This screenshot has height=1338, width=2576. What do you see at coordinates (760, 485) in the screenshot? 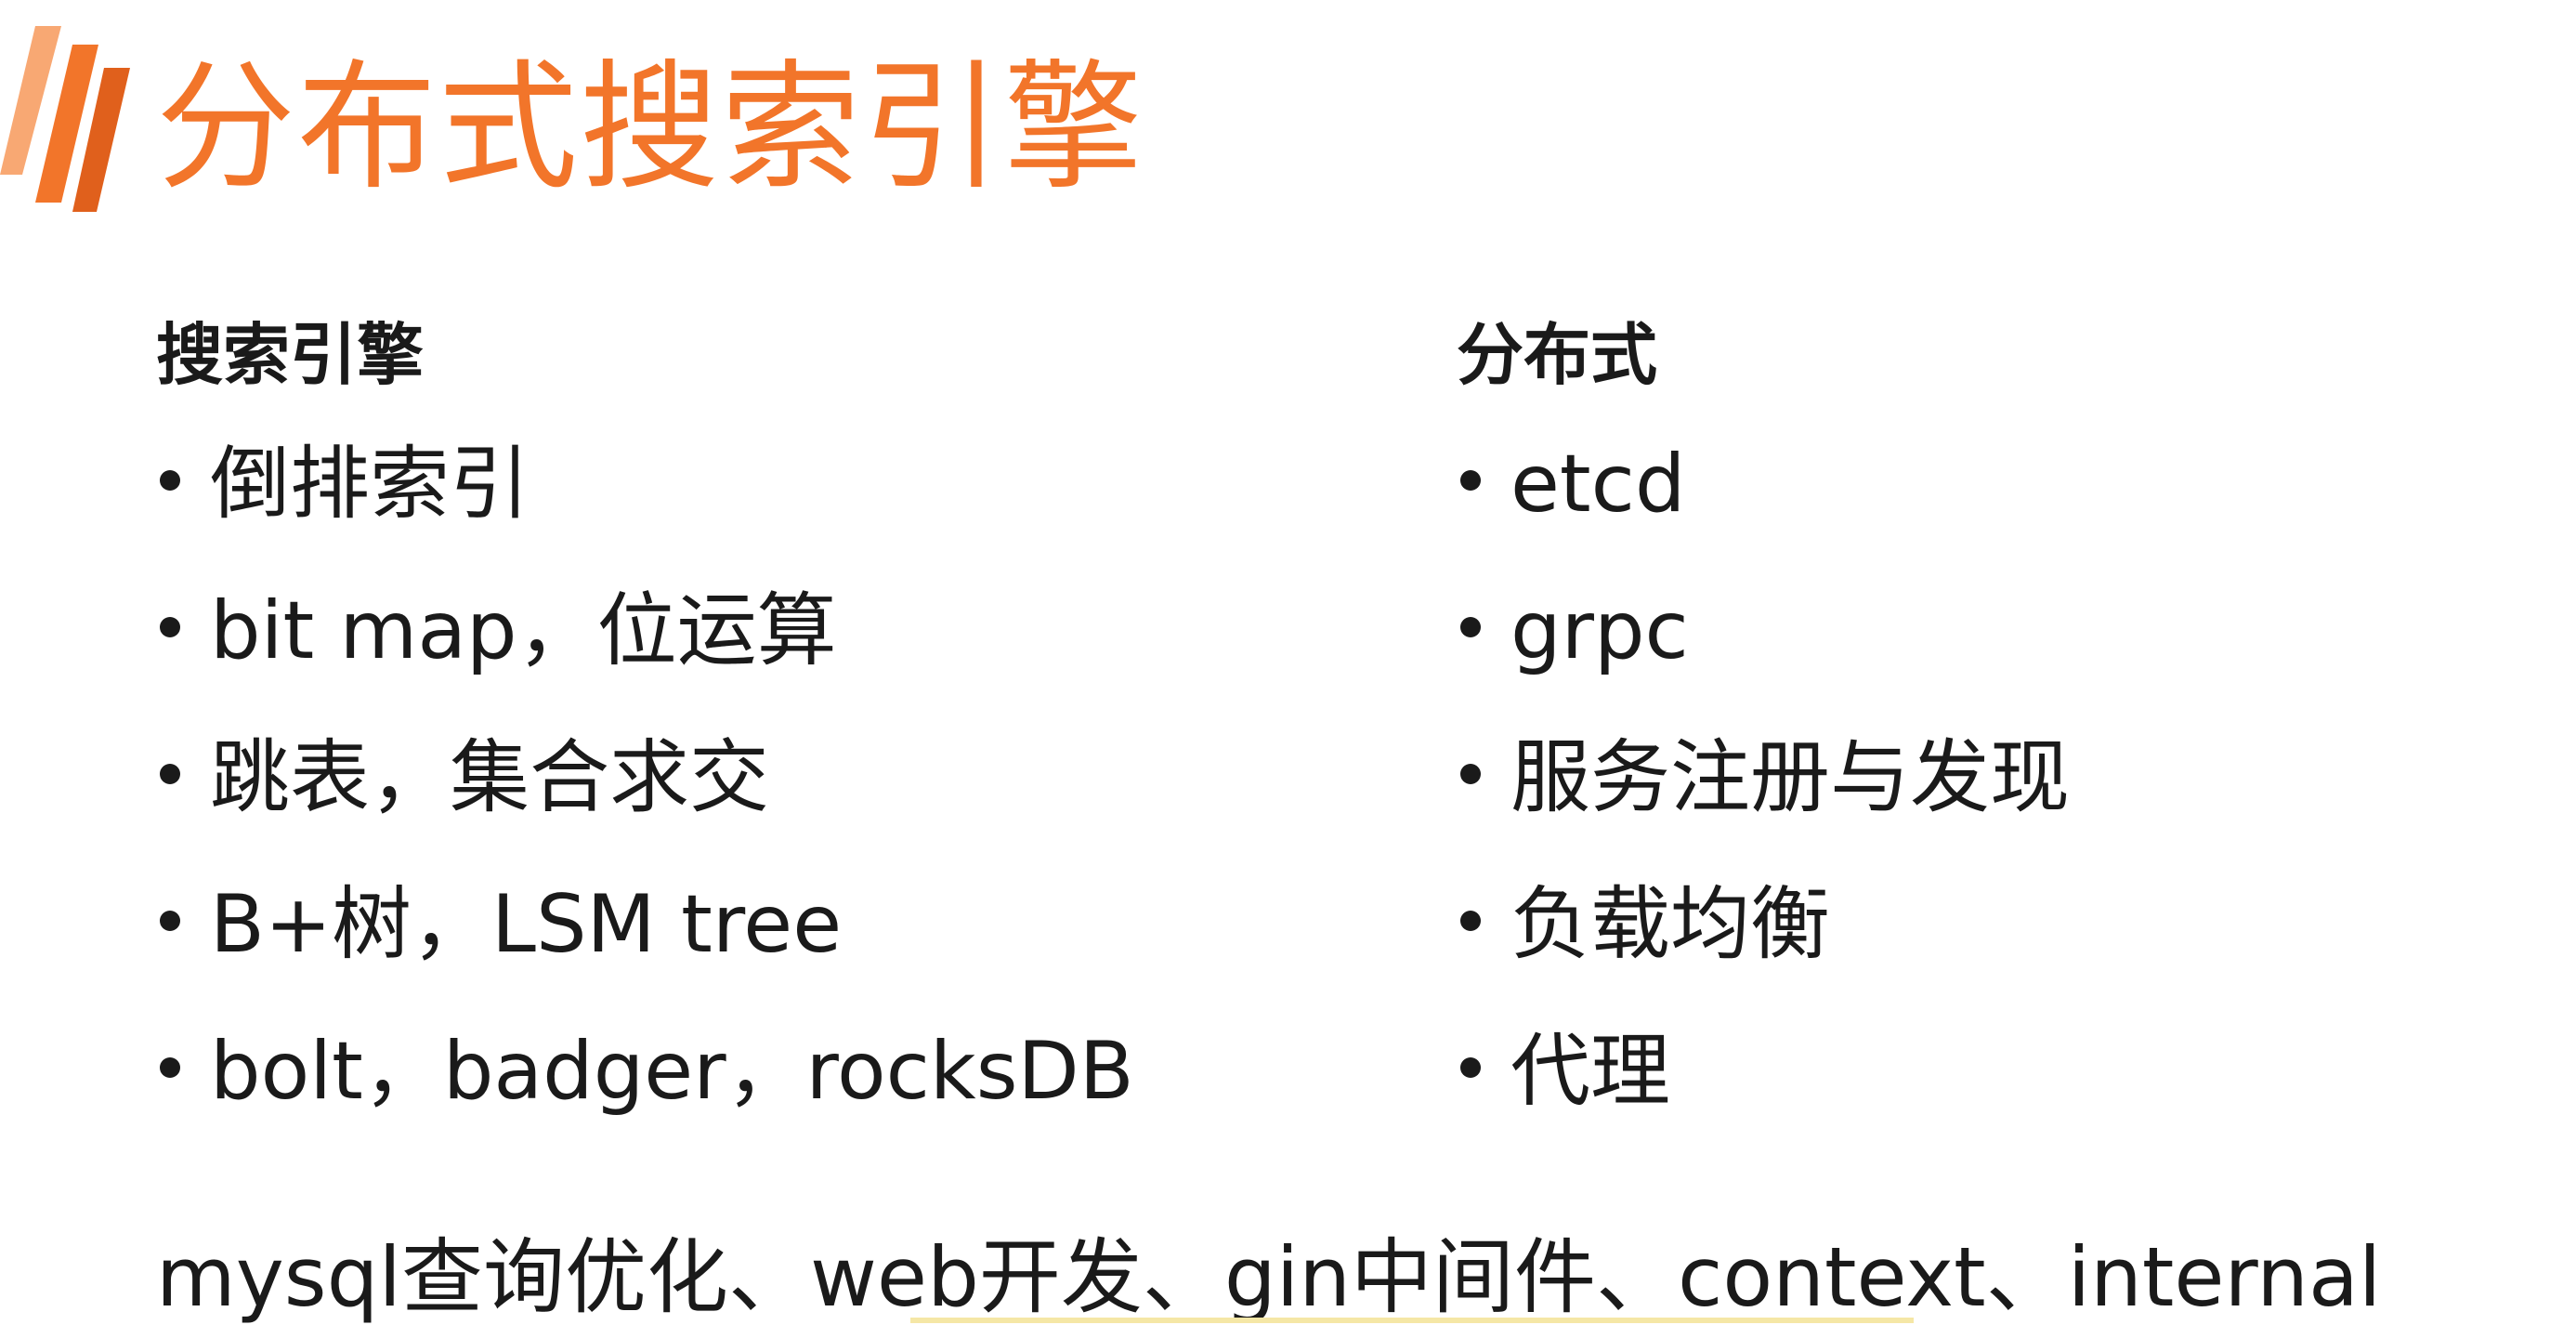
I see `list-item: 倒排索引` at bounding box center [760, 485].